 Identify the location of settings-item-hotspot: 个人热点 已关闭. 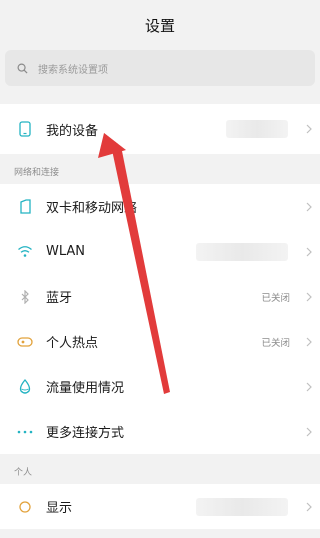
(160, 341).